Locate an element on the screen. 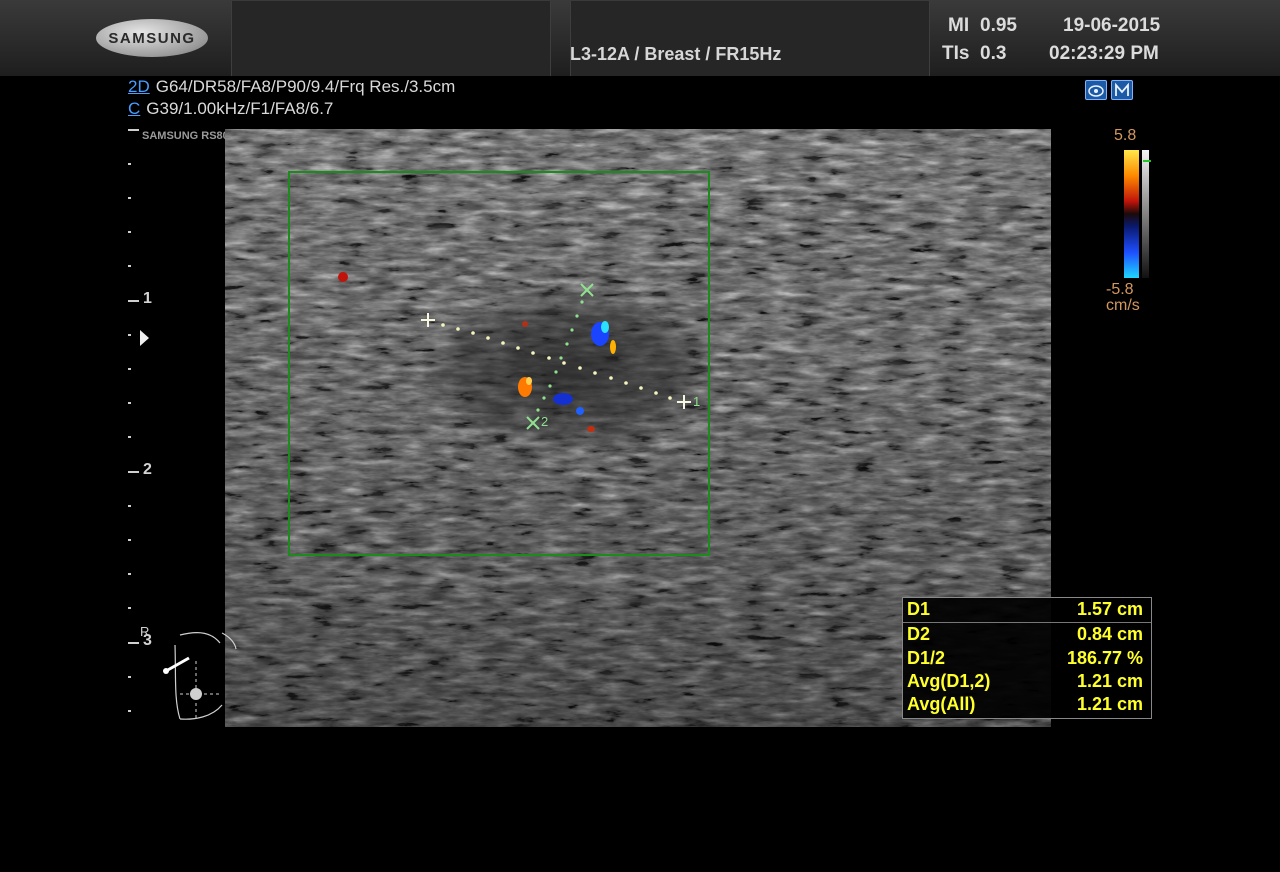 The height and width of the screenshot is (872, 1280). body-marker-side-label: R is located at coordinates (145, 631).